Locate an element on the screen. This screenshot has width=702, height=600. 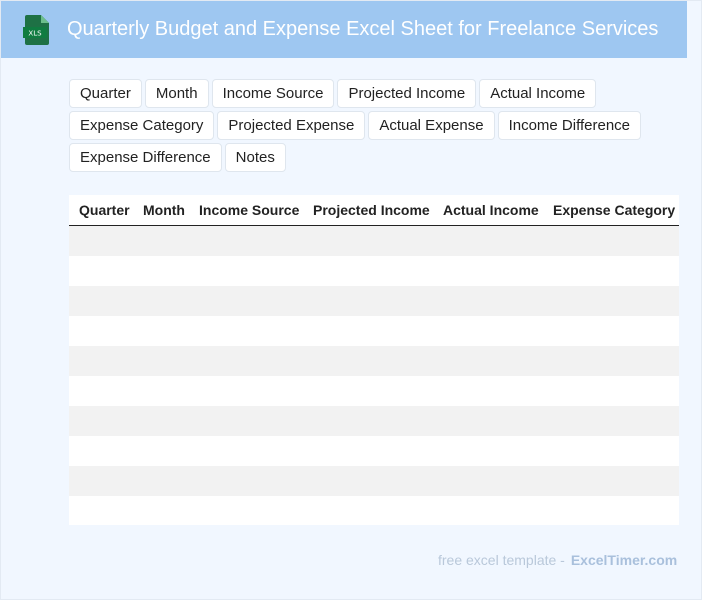
column-header: Expense Category is located at coordinates (611, 210).